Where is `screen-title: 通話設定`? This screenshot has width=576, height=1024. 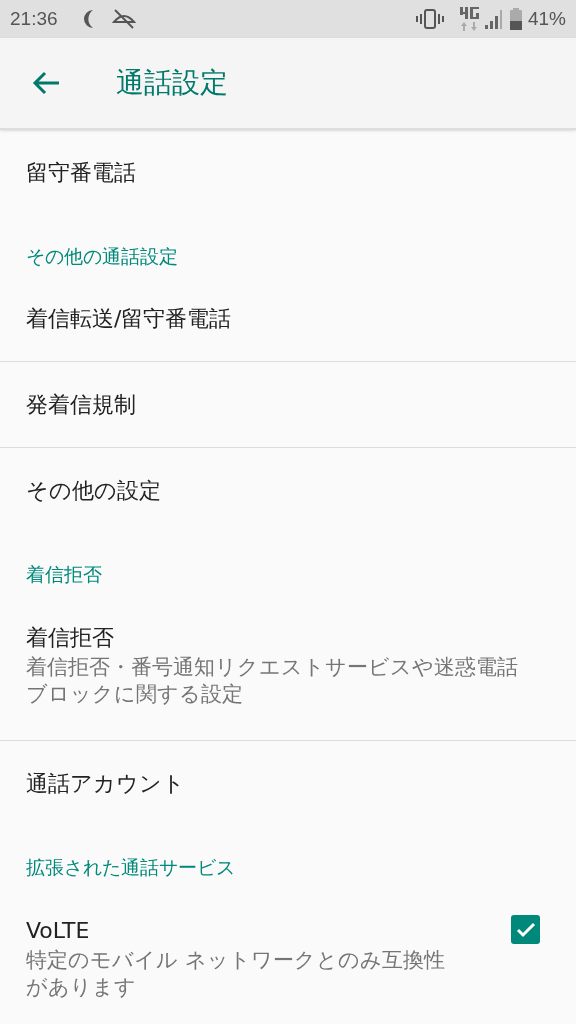 screen-title: 通話設定 is located at coordinates (172, 83).